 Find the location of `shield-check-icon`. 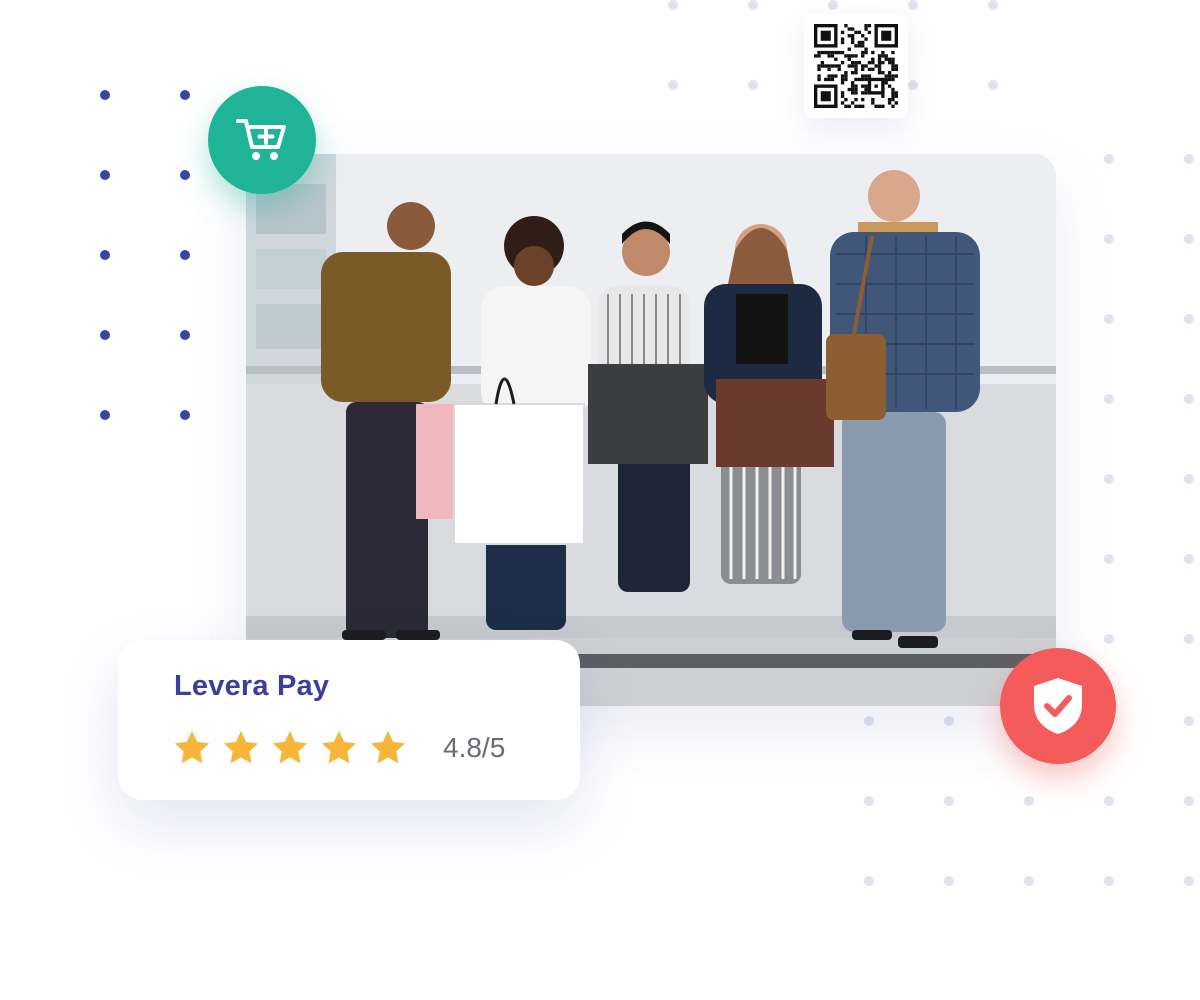

shield-check-icon is located at coordinates (1058, 706).